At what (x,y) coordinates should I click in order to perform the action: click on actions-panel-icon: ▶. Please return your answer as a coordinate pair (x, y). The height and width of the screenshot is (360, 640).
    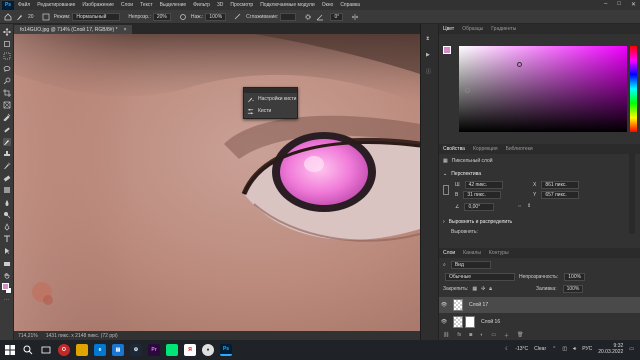
    Looking at the image, I should click on (428, 55).